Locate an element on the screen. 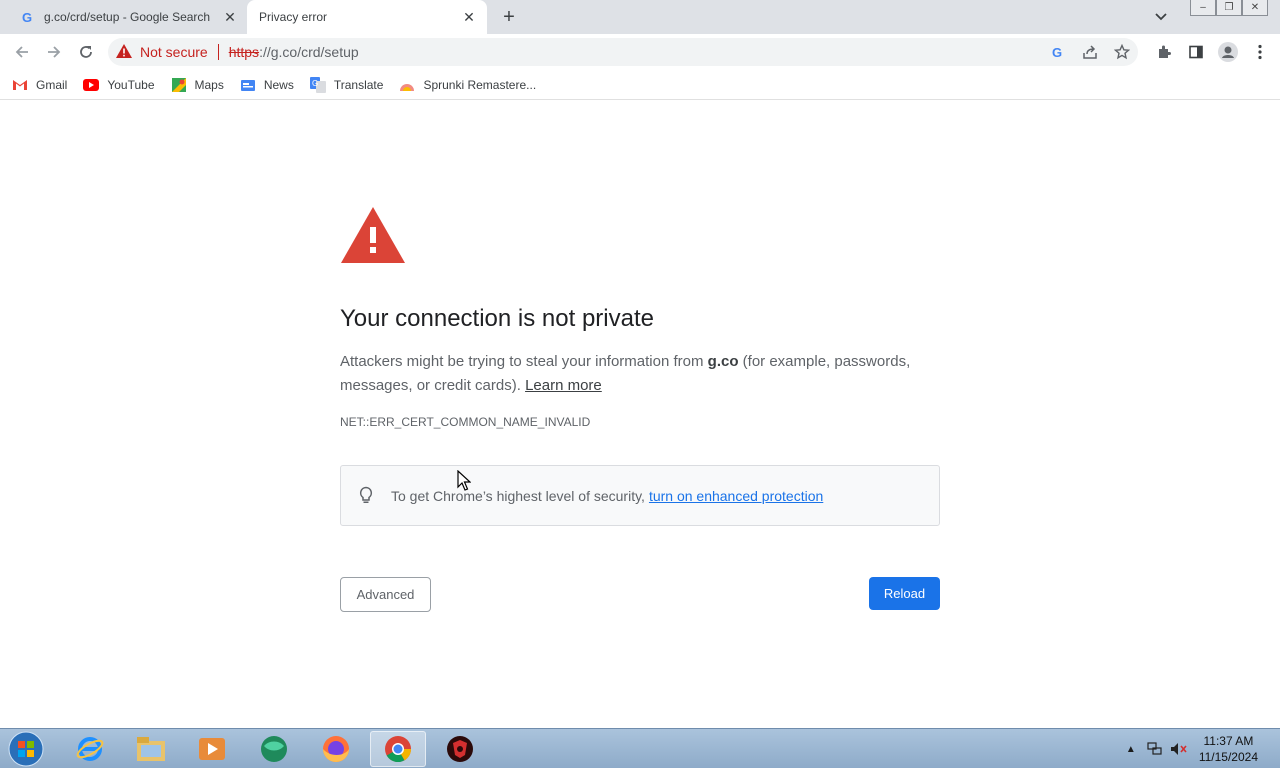  share-icon is located at coordinates (1090, 52).